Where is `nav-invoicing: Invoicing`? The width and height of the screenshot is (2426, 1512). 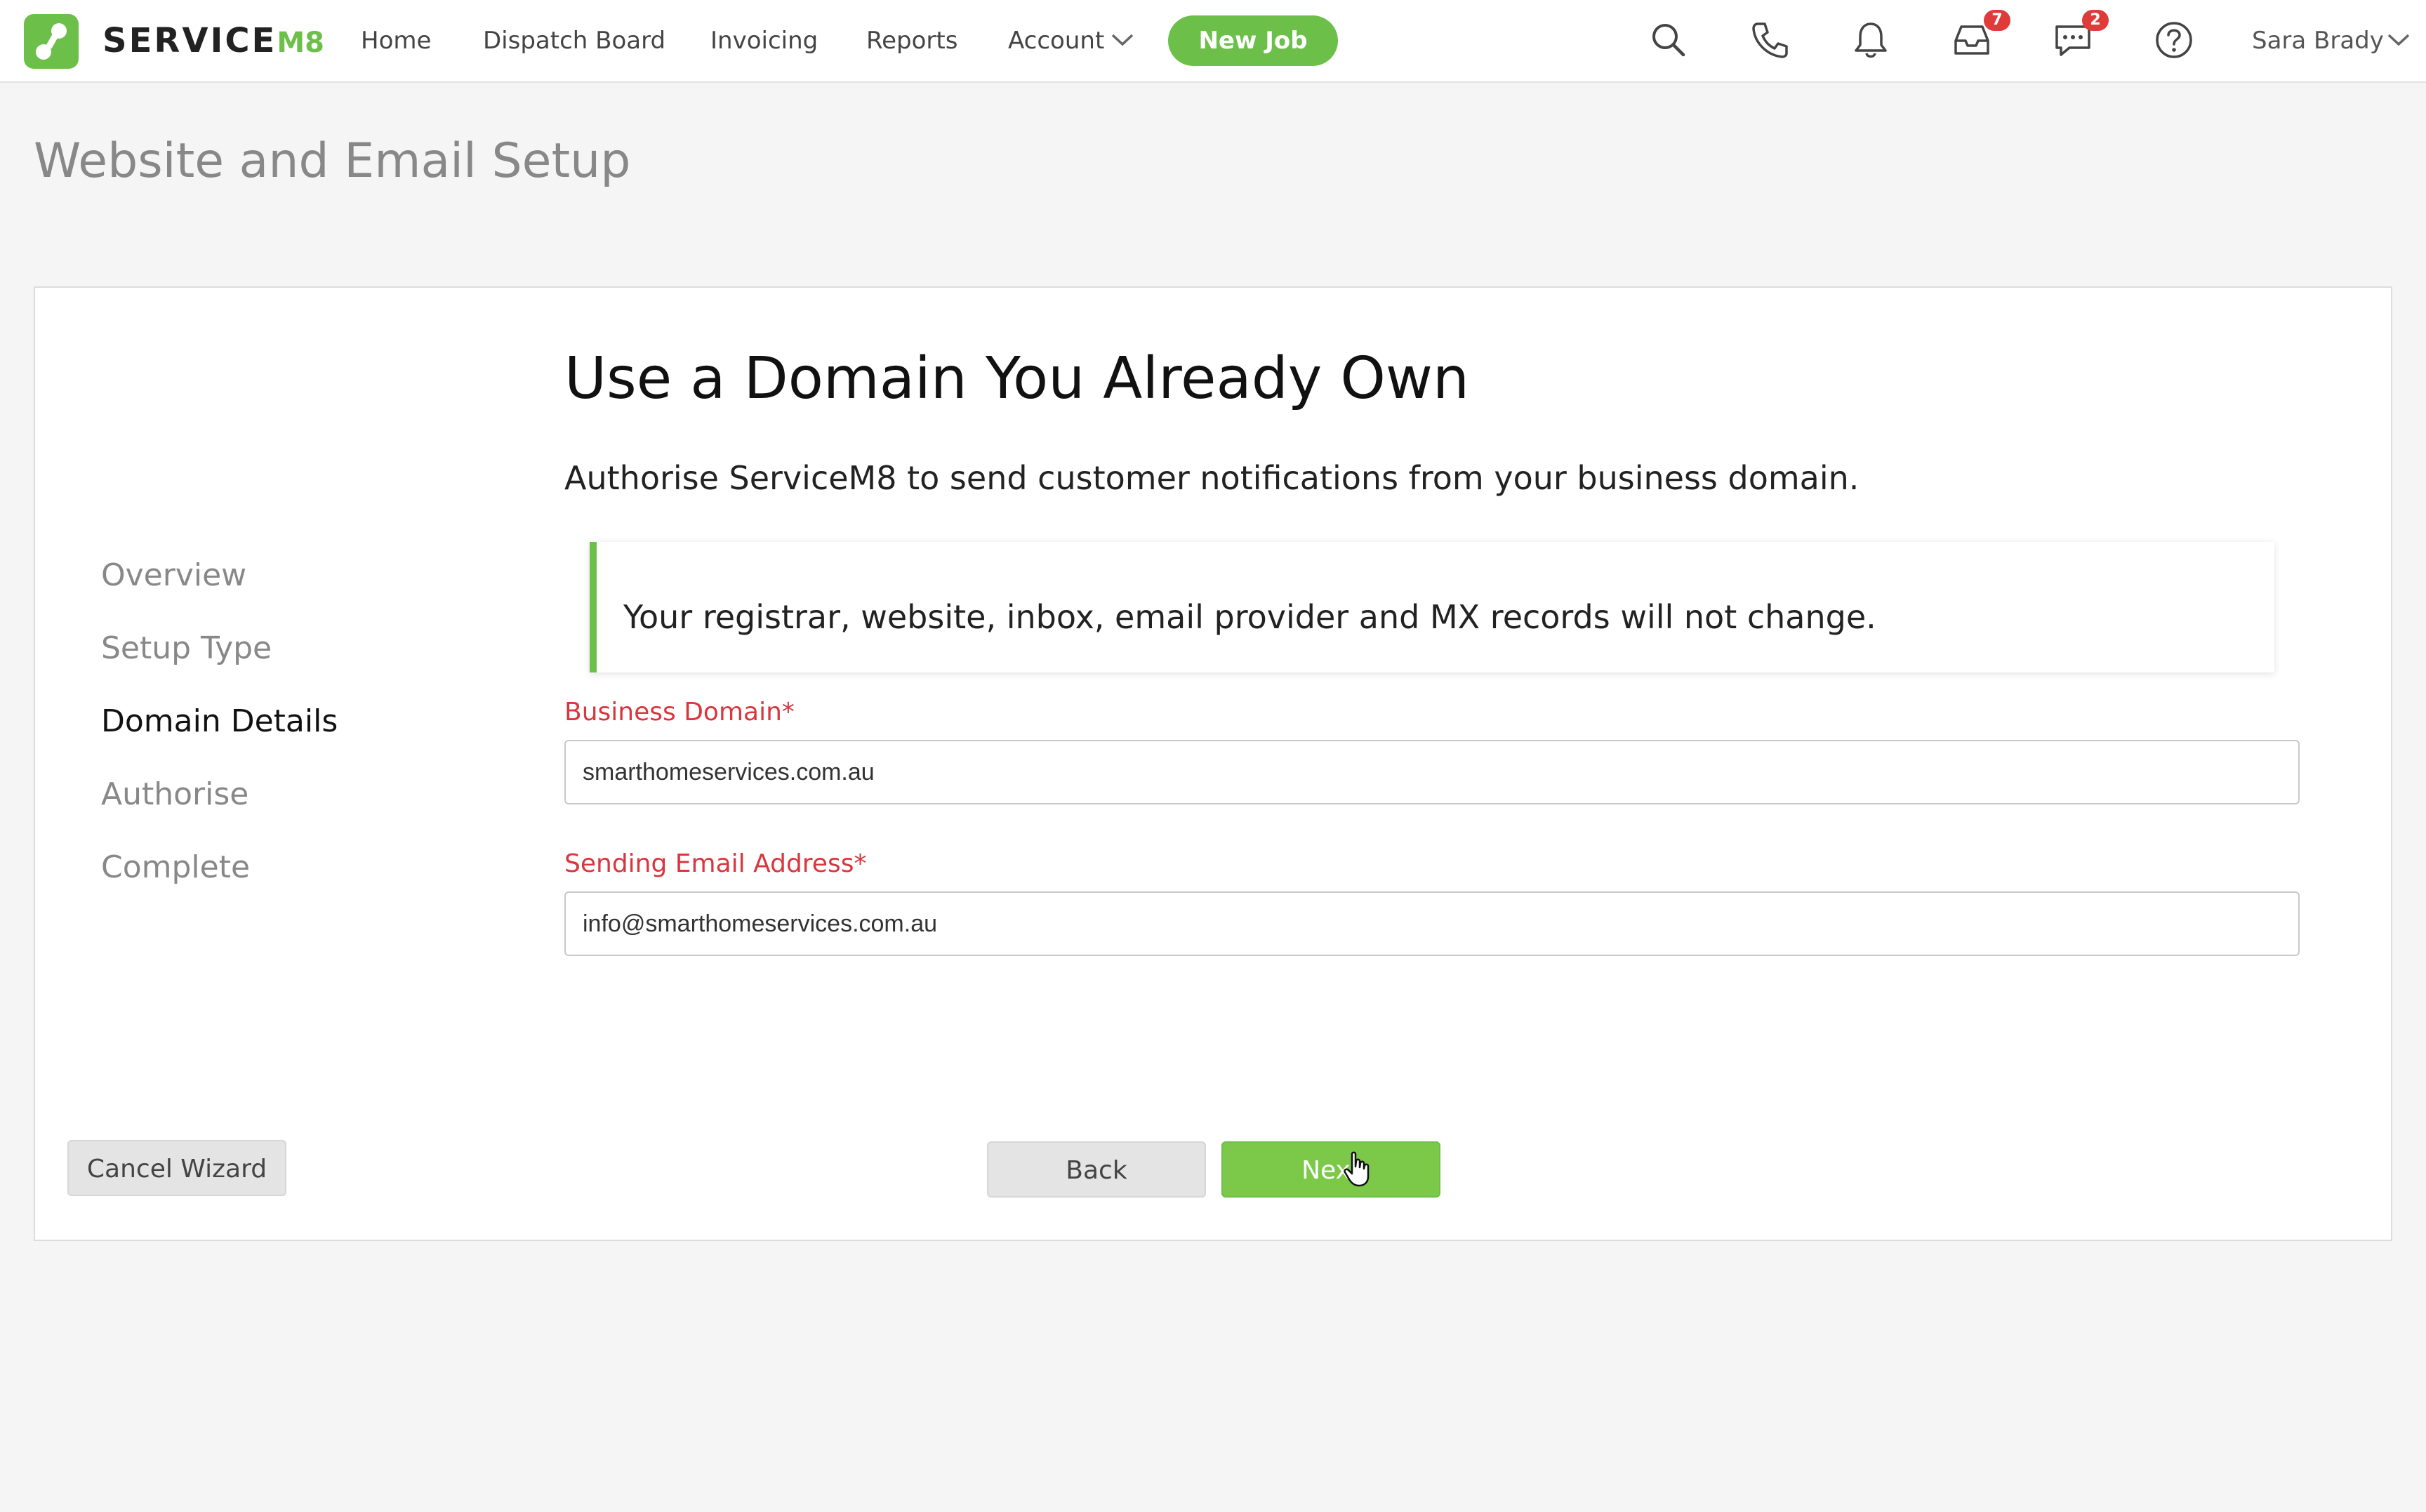 nav-invoicing: Invoicing is located at coordinates (764, 41).